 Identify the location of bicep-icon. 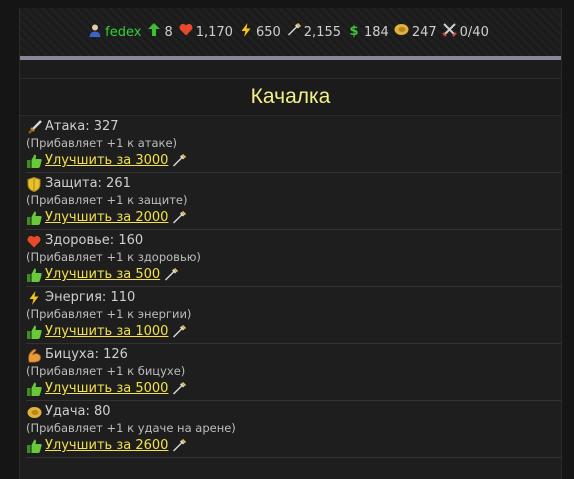
(34, 355).